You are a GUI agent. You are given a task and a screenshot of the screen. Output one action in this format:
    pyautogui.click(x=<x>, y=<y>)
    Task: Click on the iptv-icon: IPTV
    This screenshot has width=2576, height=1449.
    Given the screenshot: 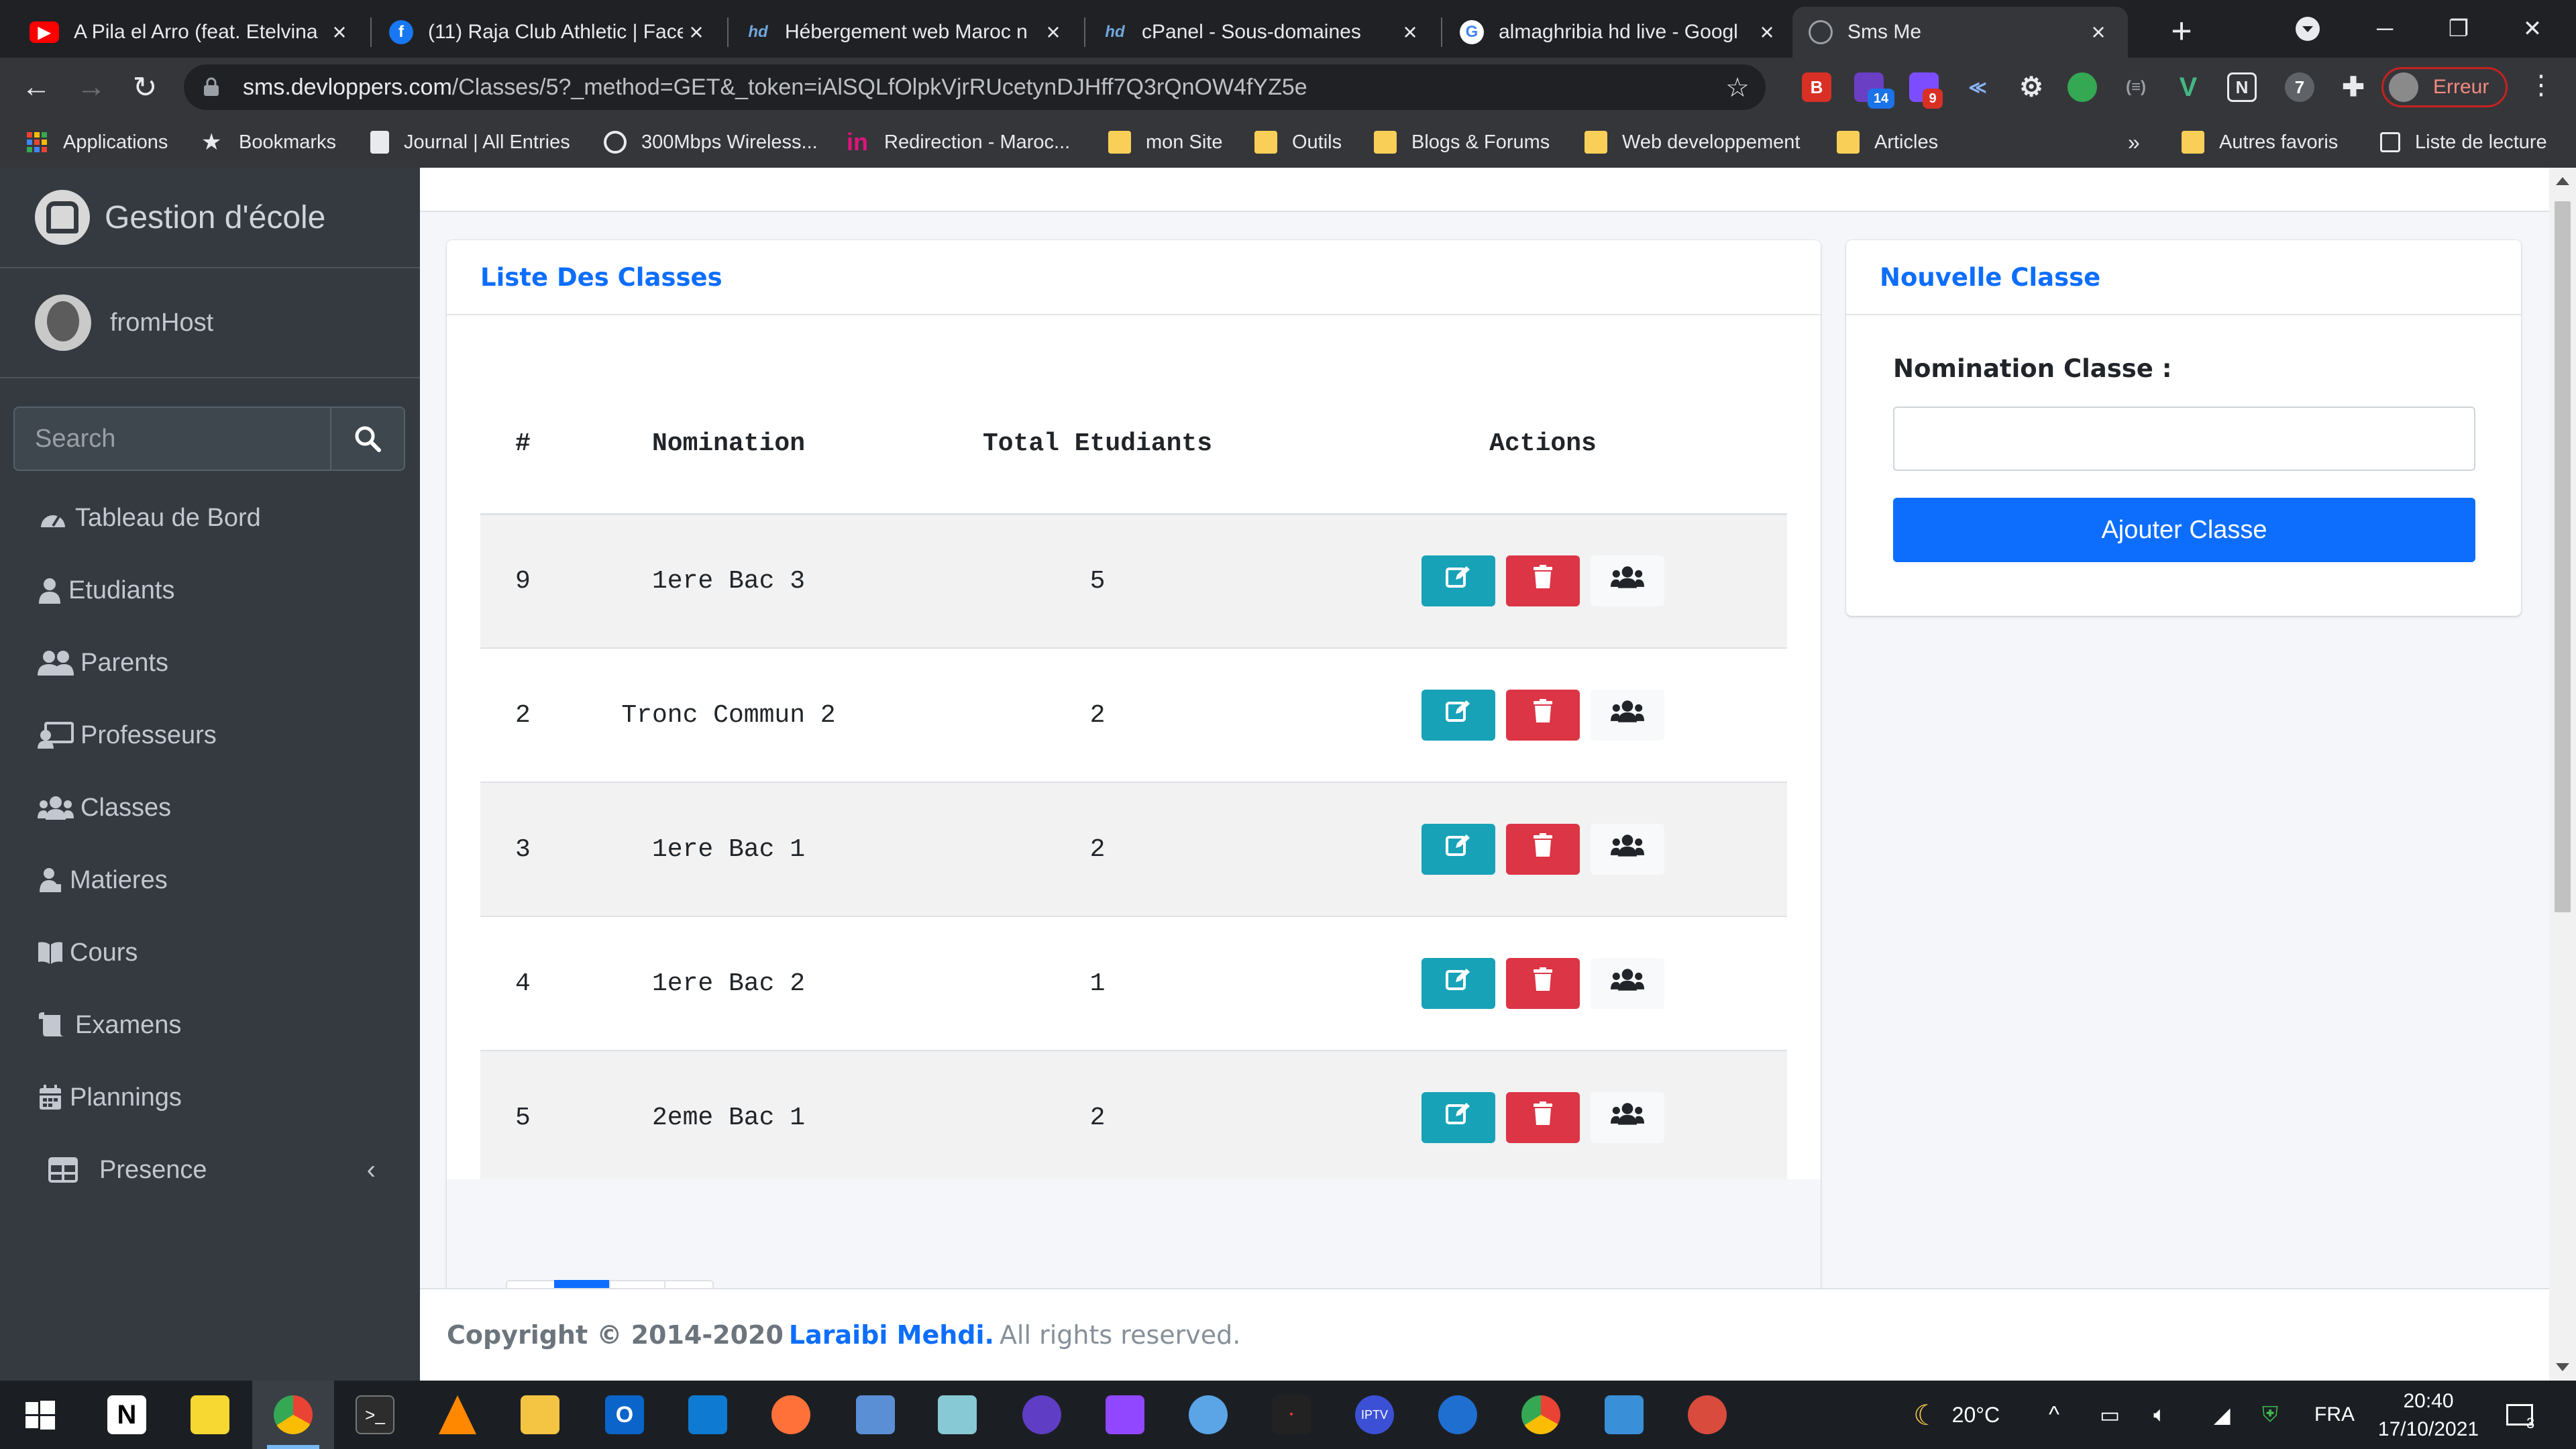 What is the action you would take?
    pyautogui.click(x=1374, y=1414)
    